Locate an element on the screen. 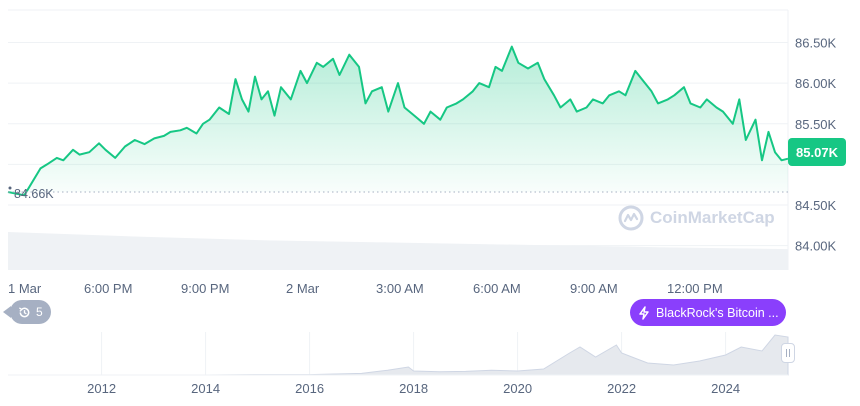 The height and width of the screenshot is (406, 860). price-axis-tick: 86.00K is located at coordinates (816, 83).